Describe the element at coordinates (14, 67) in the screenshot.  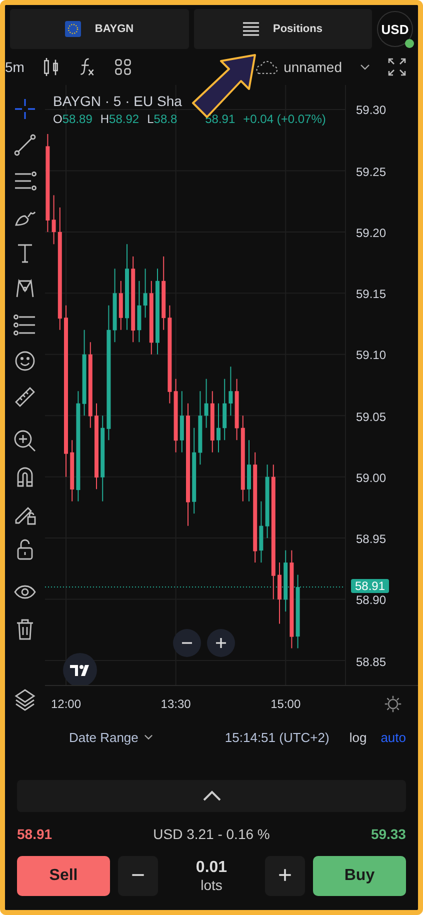
I see `timeframe-button: 5m` at that location.